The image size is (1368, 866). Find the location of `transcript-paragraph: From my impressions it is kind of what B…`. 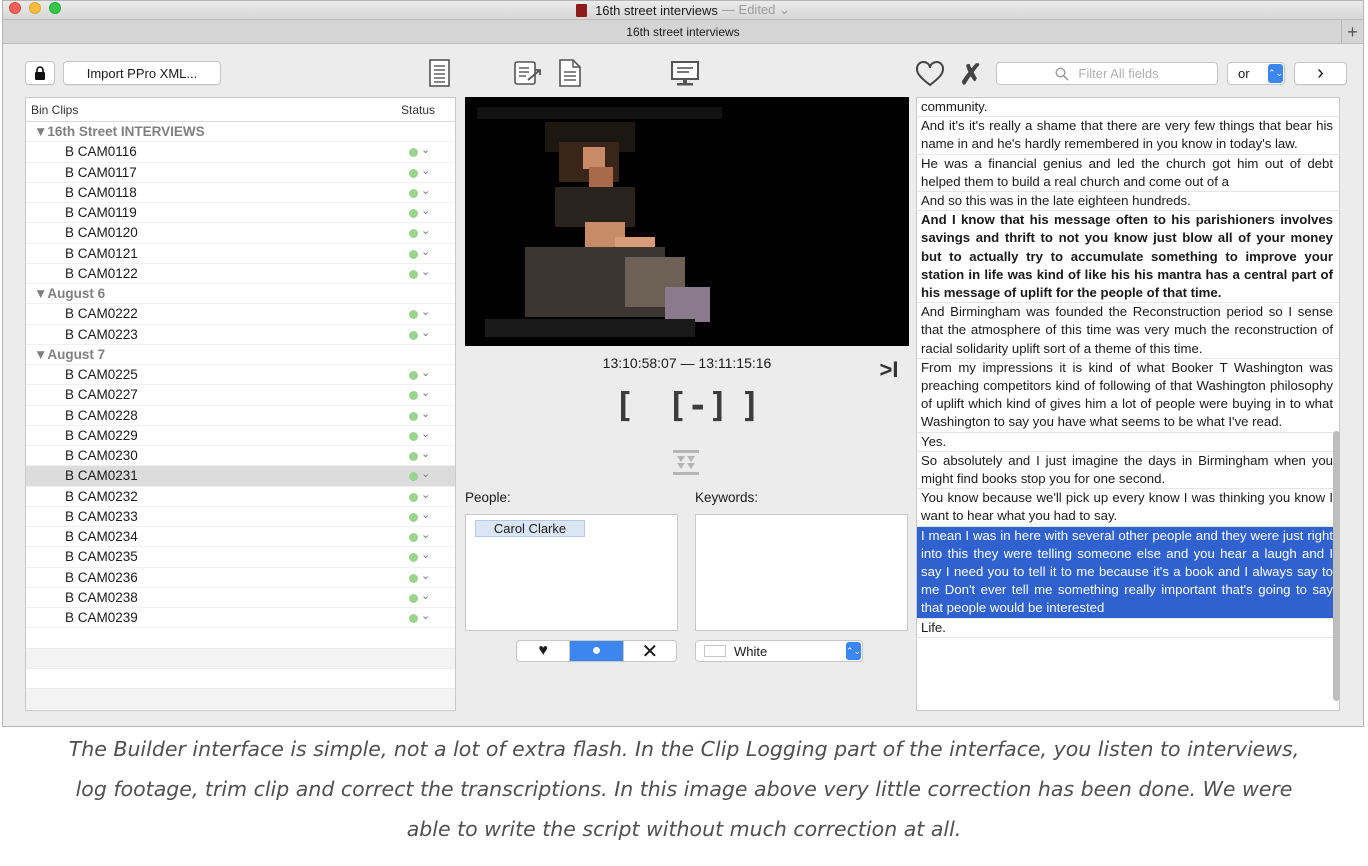

transcript-paragraph: From my impressions it is kind of what B… is located at coordinates (1128, 396).